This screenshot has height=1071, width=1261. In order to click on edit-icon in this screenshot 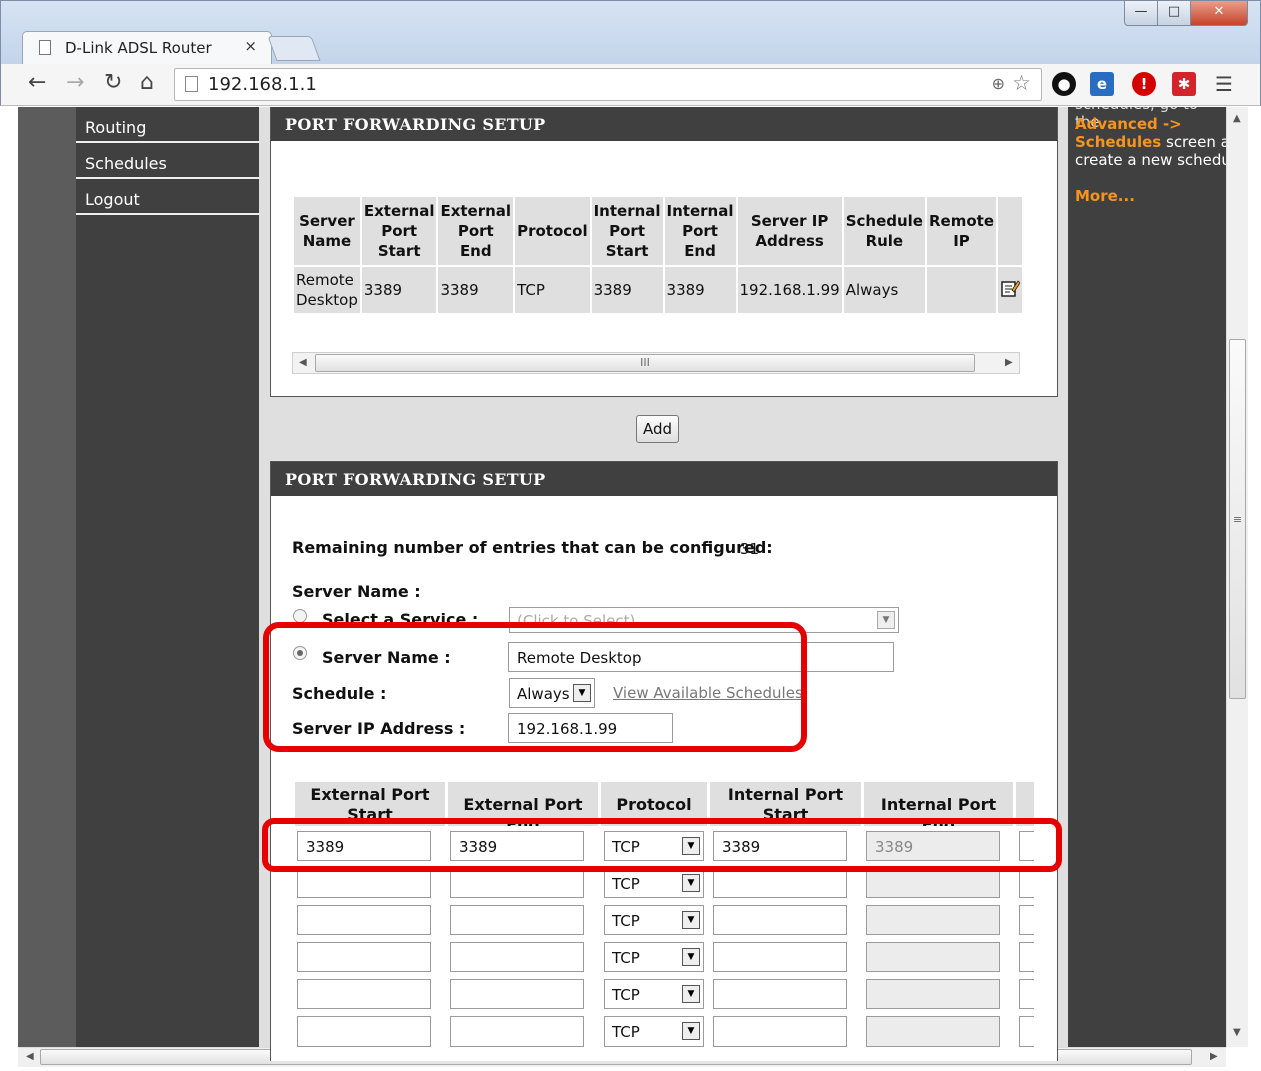, I will do `click(1010, 290)`.